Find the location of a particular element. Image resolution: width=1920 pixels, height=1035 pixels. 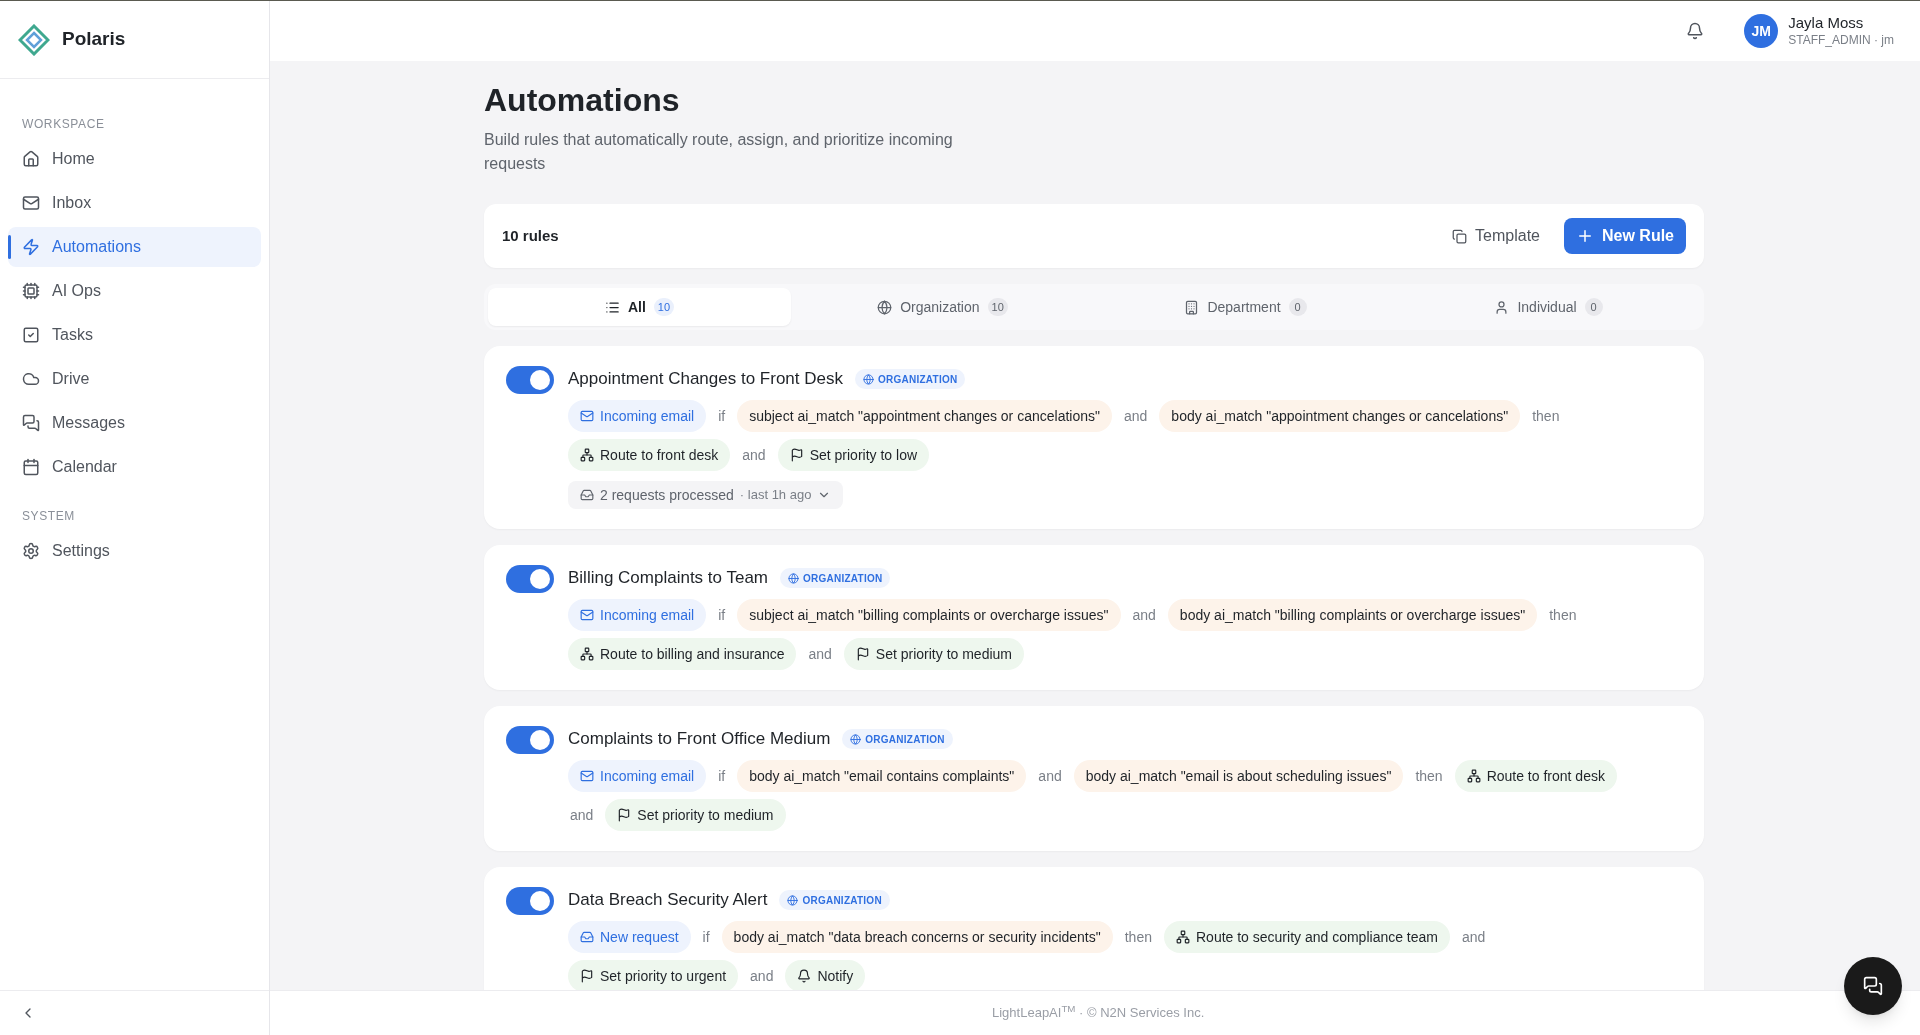

chip-icon is located at coordinates (31, 291).